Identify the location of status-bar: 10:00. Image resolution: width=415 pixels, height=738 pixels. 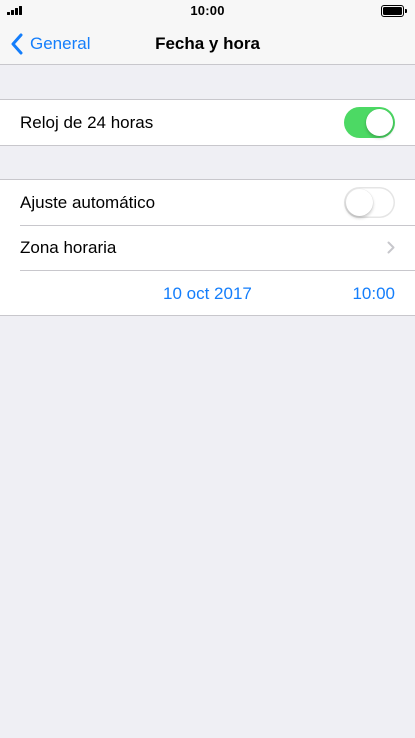
(207, 11).